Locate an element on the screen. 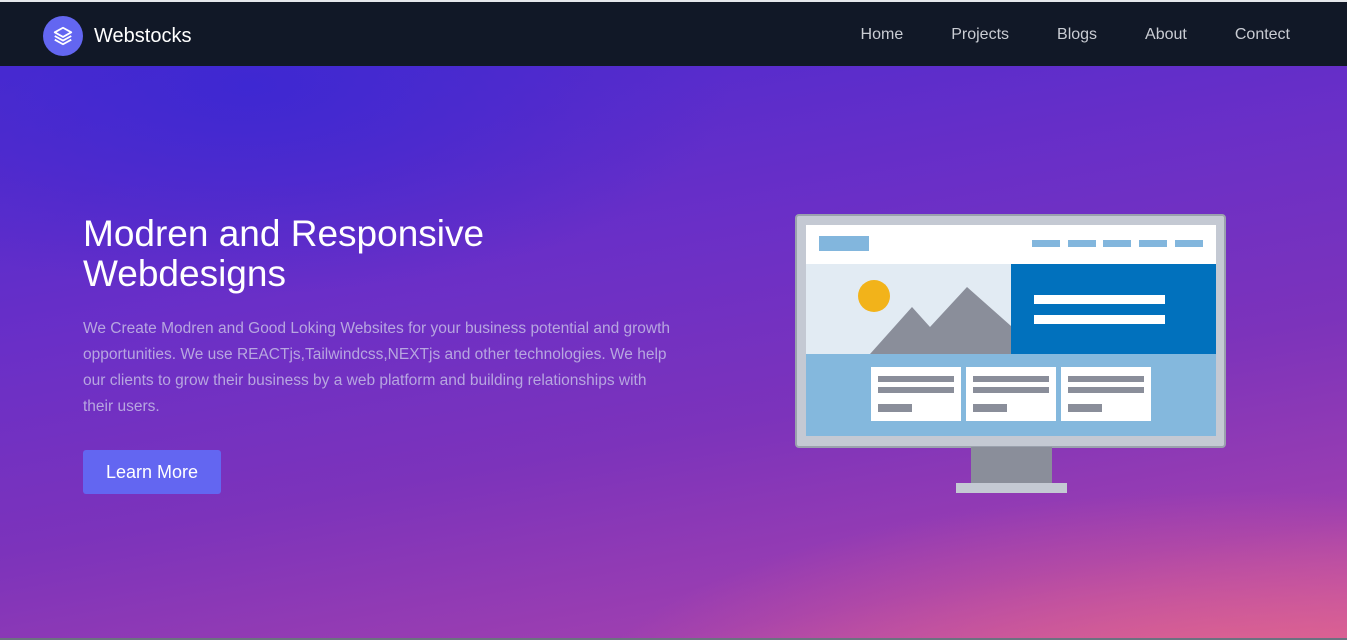  nav-item-blogs: Blogs is located at coordinates (1077, 35).